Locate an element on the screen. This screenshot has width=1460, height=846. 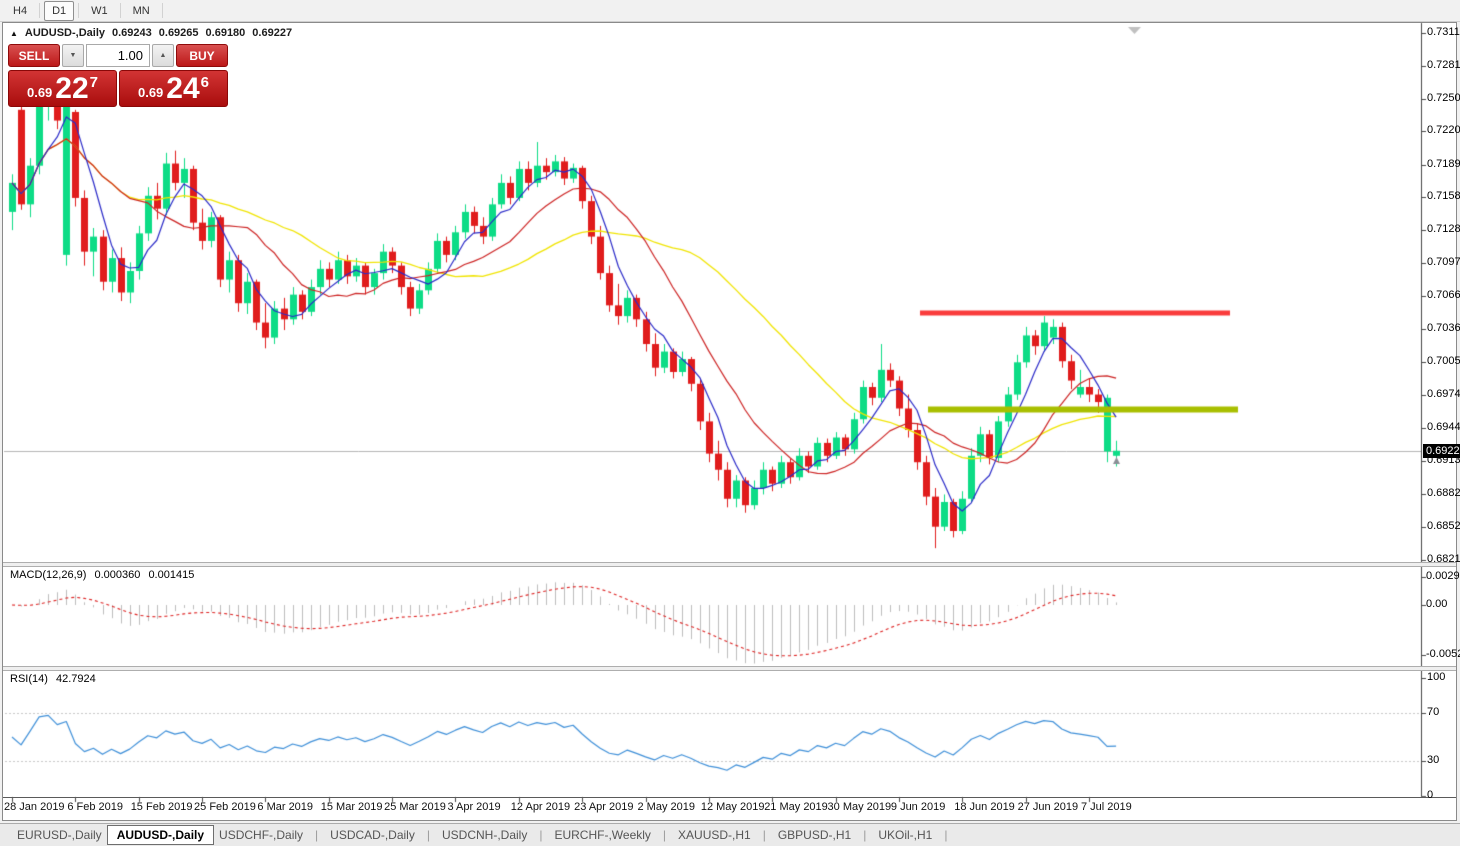
price-axis-label: 0.69440 is located at coordinates (1443, 426).